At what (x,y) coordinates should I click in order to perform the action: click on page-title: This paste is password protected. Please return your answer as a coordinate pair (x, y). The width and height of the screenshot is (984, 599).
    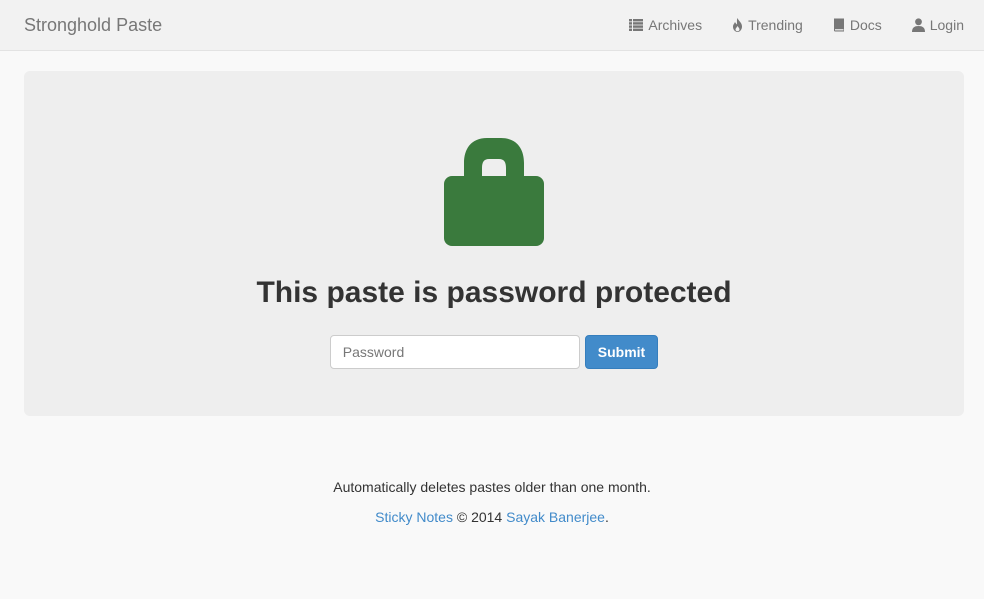
    Looking at the image, I should click on (494, 292).